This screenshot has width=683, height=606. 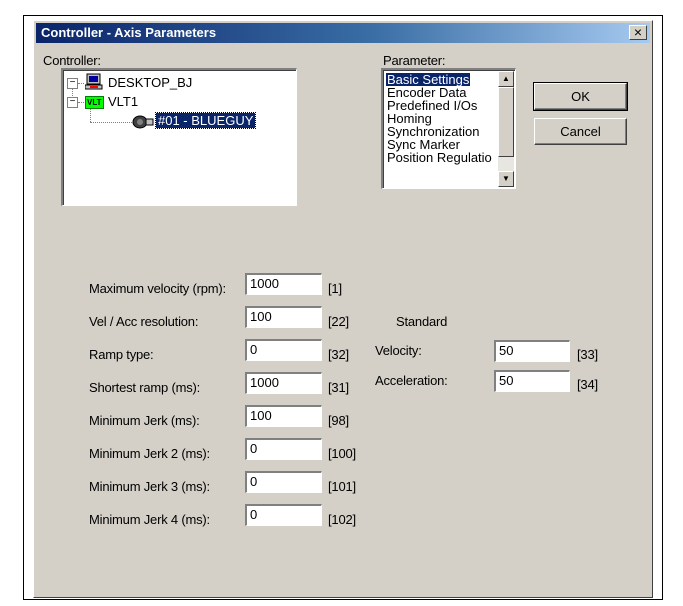 What do you see at coordinates (283, 317) in the screenshot?
I see `vel-acc-resolution-field: 100` at bounding box center [283, 317].